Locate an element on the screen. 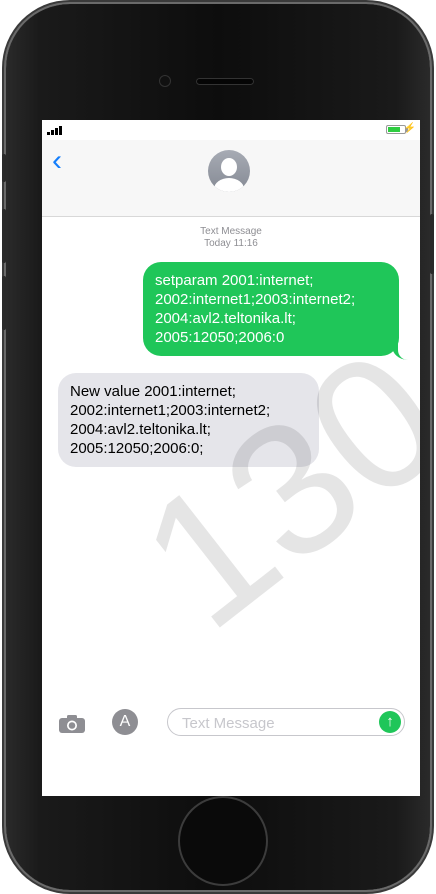 The height and width of the screenshot is (894, 436). home-button is located at coordinates (223, 841).